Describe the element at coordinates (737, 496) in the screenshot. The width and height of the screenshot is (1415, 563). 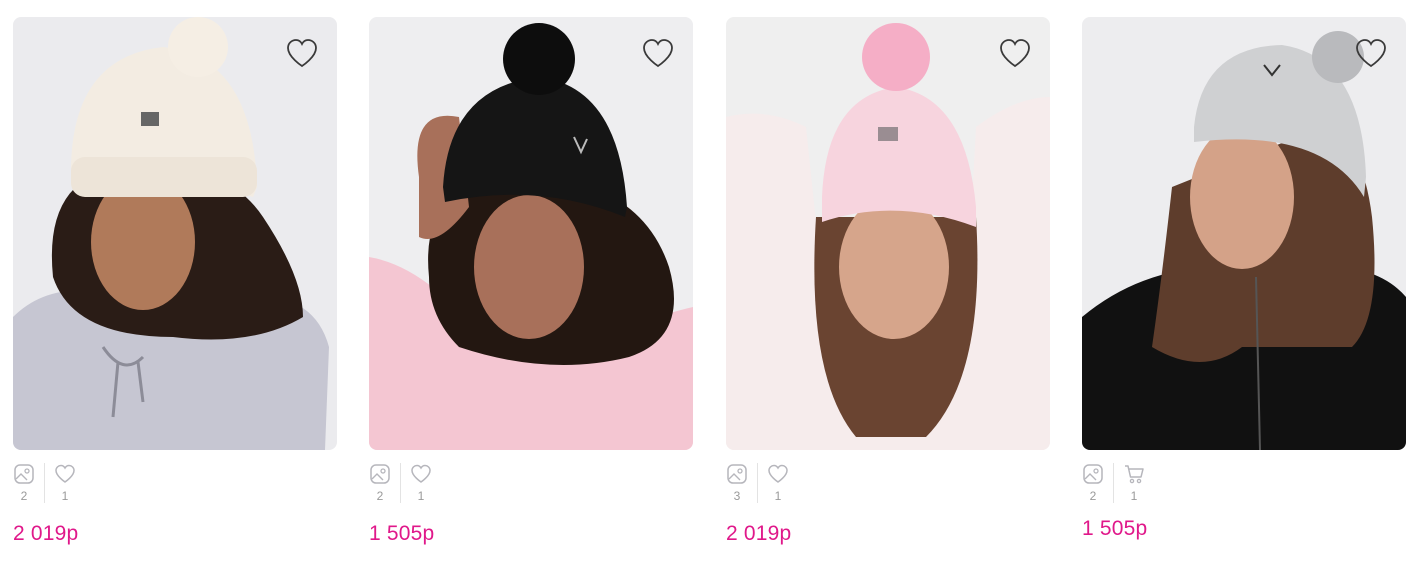
I see `photos-count: 3` at that location.